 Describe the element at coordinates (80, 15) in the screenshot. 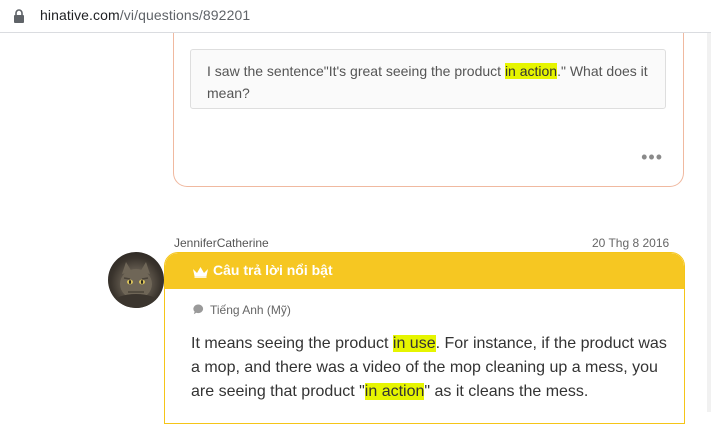

I see `url-host: hinative.com` at that location.